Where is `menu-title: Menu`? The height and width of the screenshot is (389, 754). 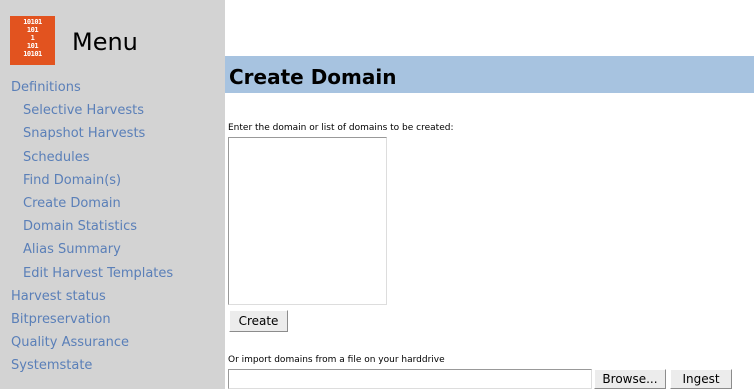 menu-title: Menu is located at coordinates (105, 42).